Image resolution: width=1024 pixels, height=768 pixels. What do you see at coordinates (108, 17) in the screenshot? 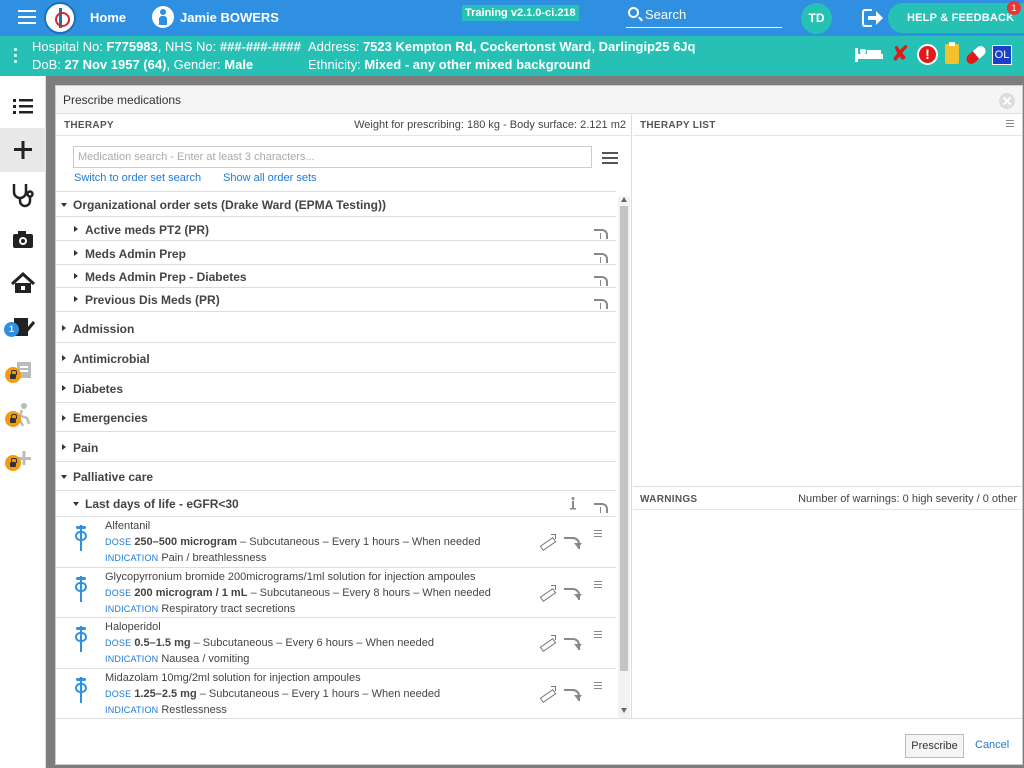
I see `home-link: Home` at bounding box center [108, 17].